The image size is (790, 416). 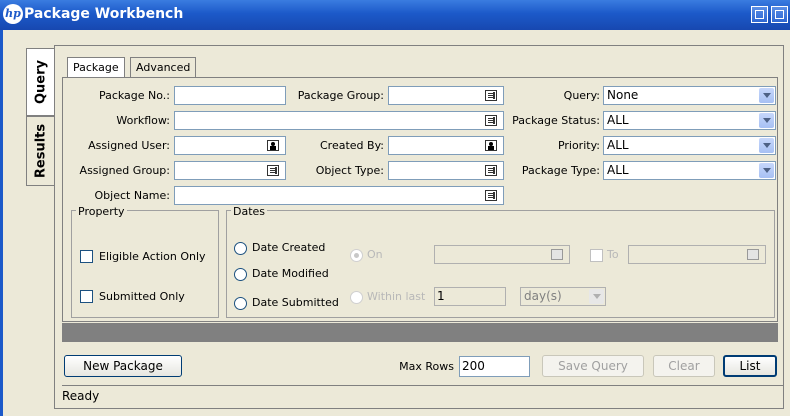 What do you see at coordinates (581, 95) in the screenshot?
I see `query-label: Query:` at bounding box center [581, 95].